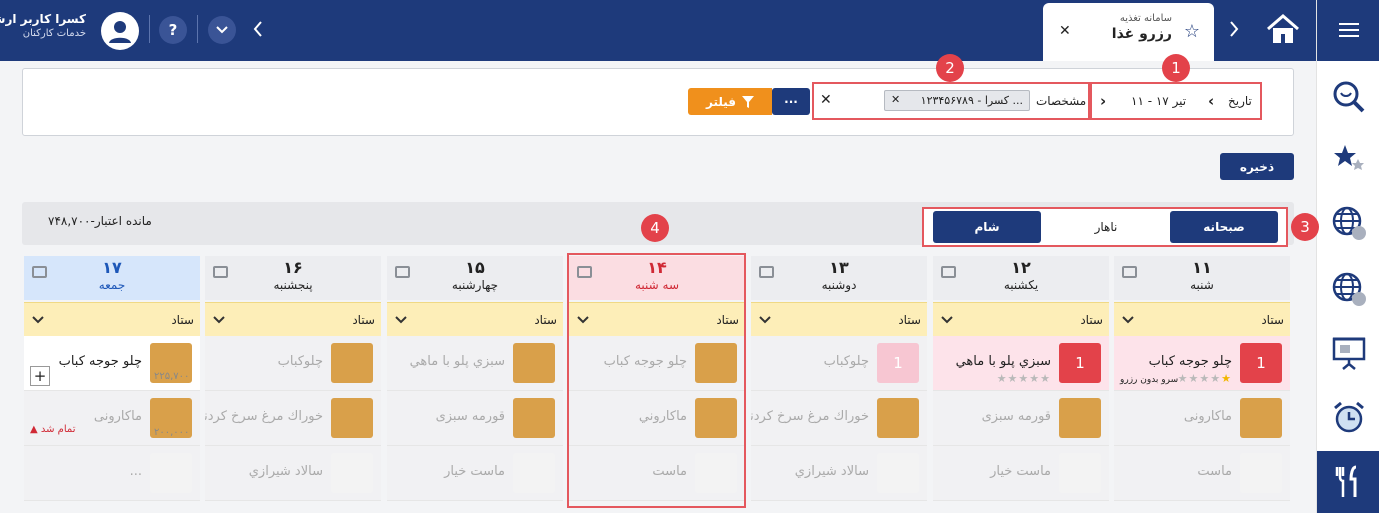 The height and width of the screenshot is (513, 1379). What do you see at coordinates (120, 31) in the screenshot?
I see `avatar` at bounding box center [120, 31].